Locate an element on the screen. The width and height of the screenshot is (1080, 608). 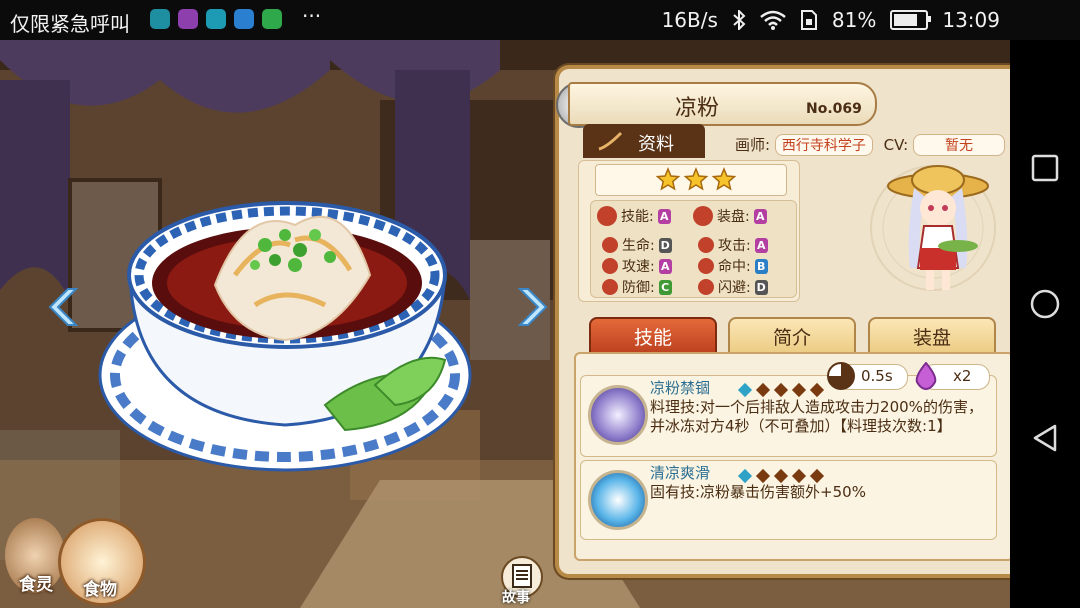
skill-1-diamonds is located at coordinates (783, 389).